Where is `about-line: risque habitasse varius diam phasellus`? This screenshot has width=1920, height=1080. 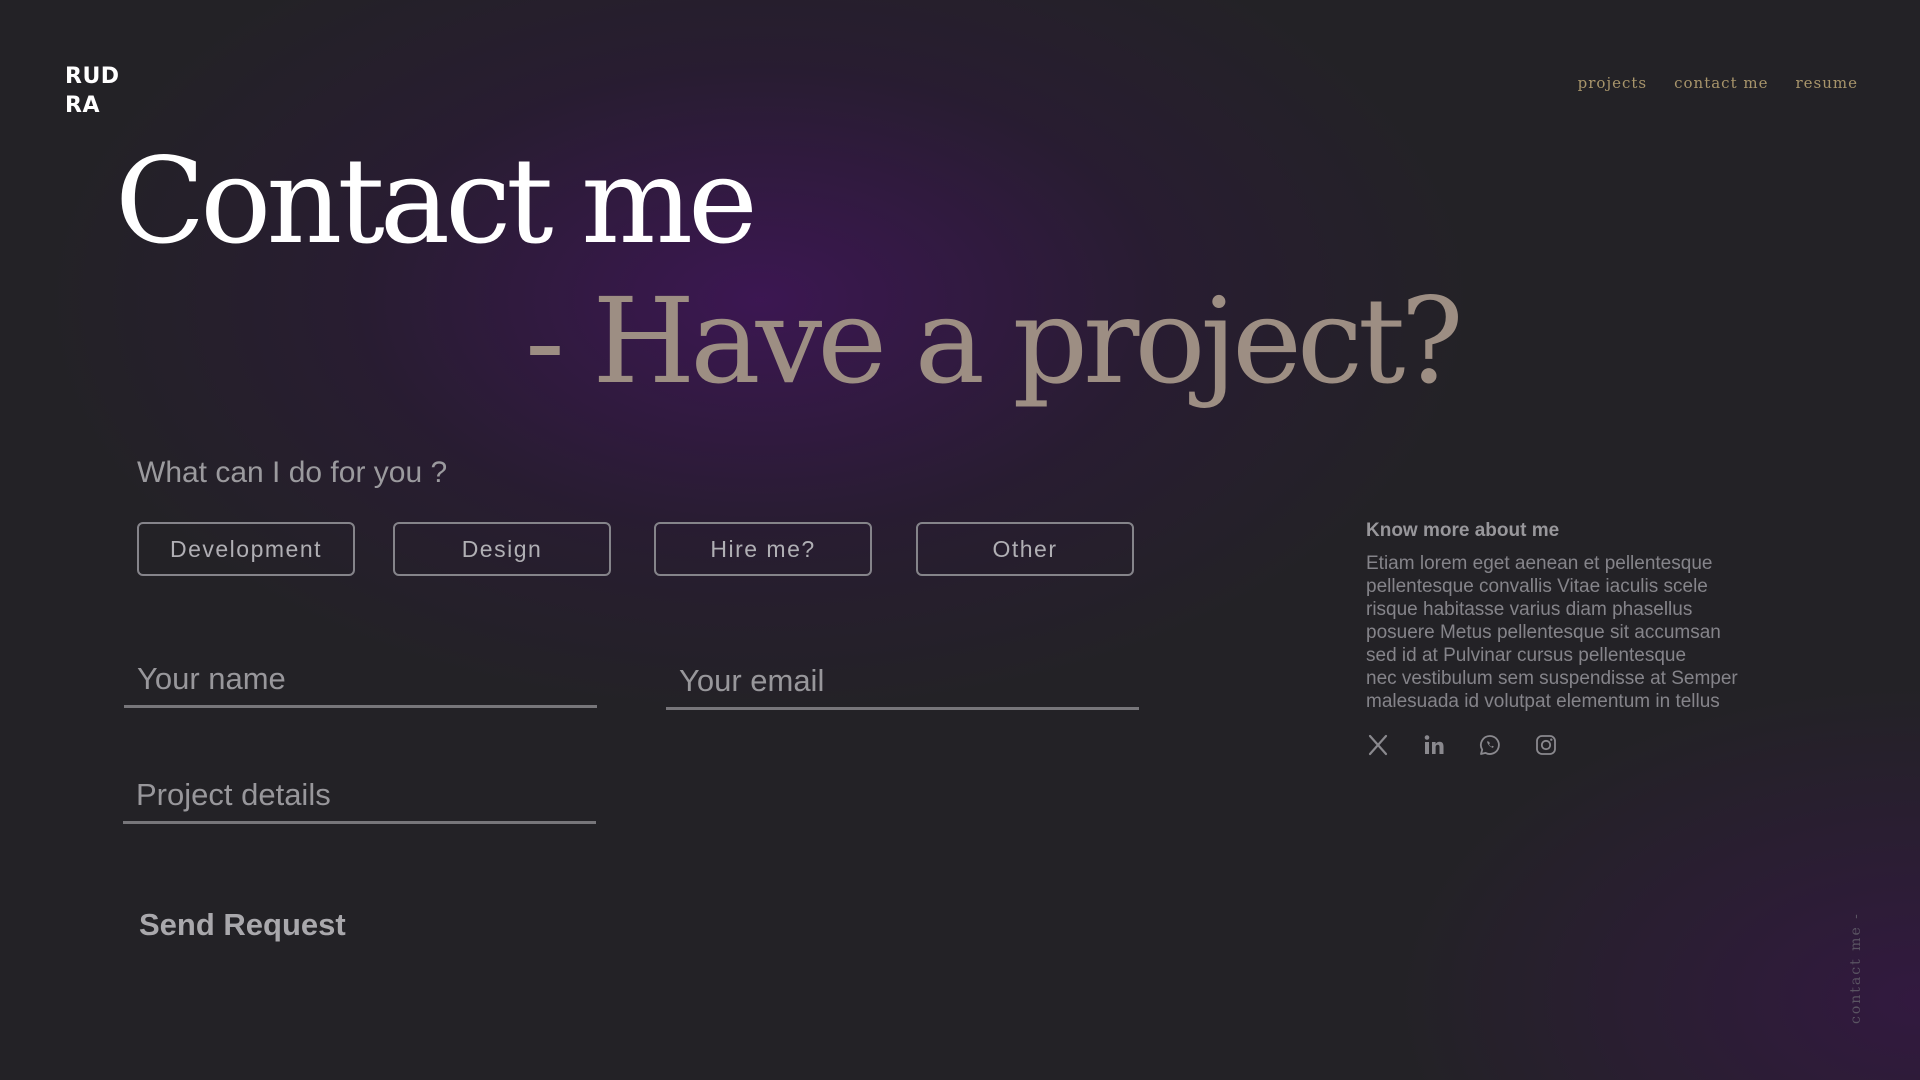
about-line: risque habitasse varius diam phasellus is located at coordinates (1529, 609).